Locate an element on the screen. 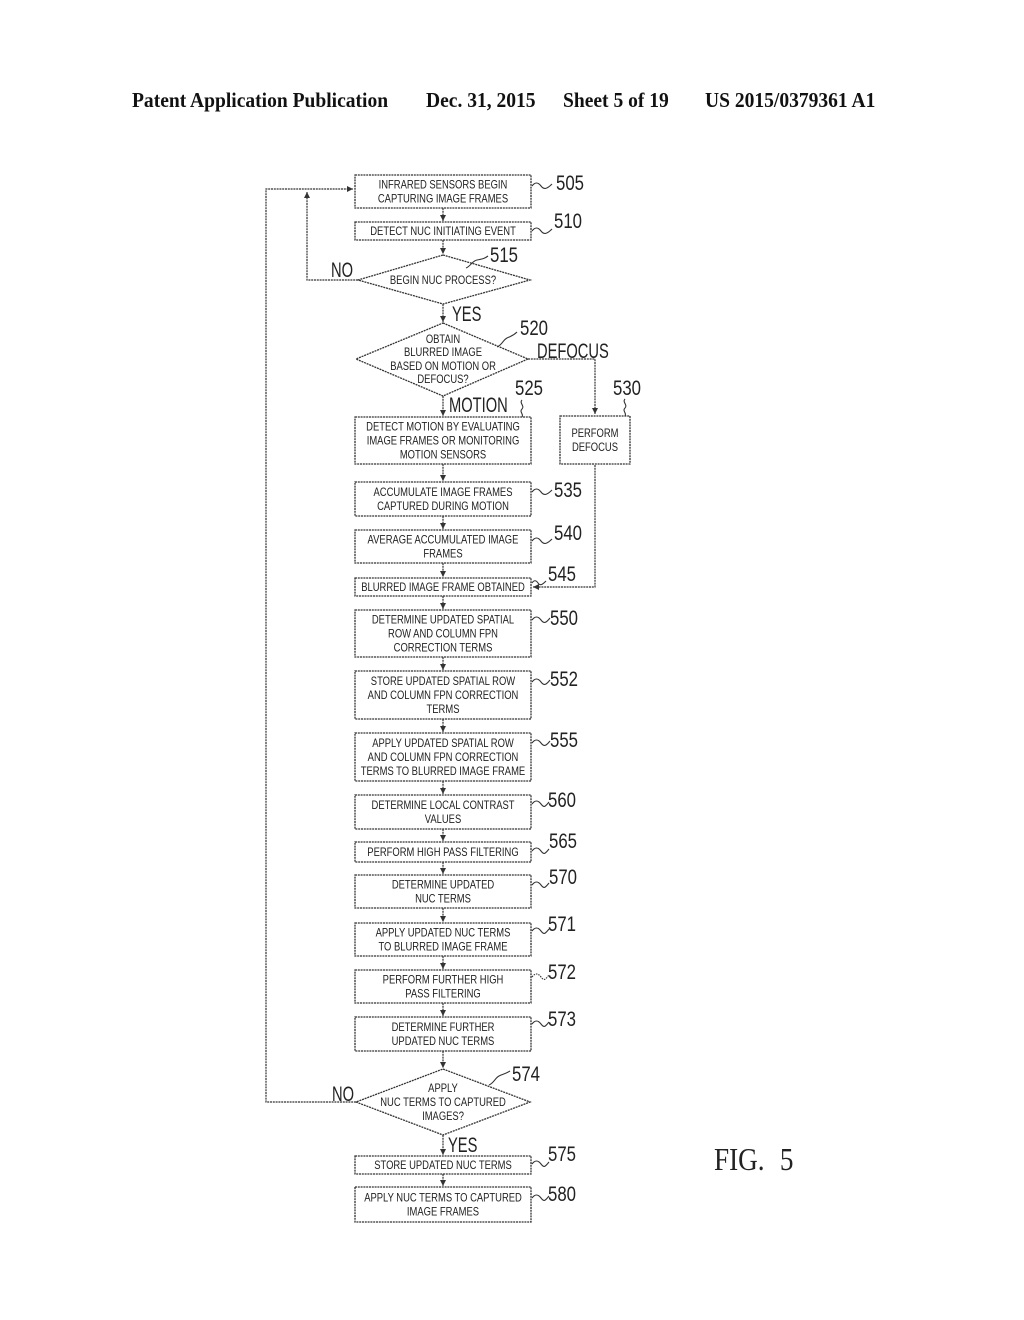 The image size is (1024, 1320). ref-label-571: 571 is located at coordinates (562, 924).